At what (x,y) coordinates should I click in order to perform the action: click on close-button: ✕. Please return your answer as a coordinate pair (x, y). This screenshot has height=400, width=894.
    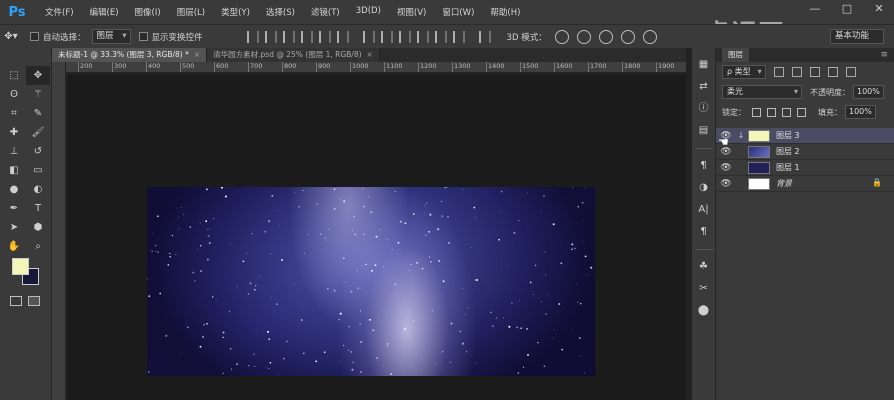
    Looking at the image, I should click on (879, 9).